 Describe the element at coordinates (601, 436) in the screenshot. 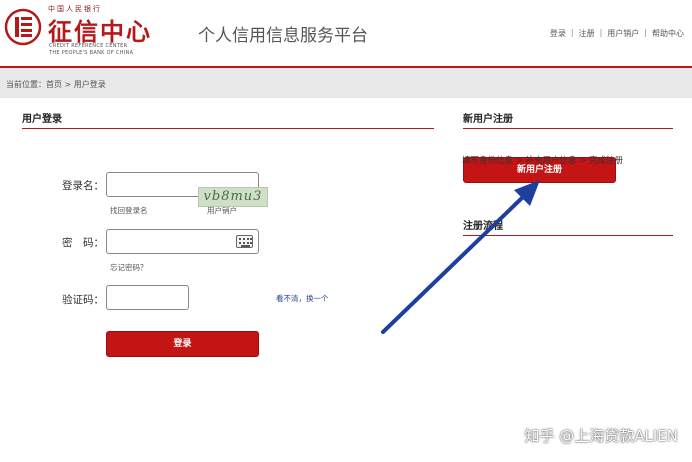

I see `watermark: 知乎 @上海贷款ALIEN` at that location.